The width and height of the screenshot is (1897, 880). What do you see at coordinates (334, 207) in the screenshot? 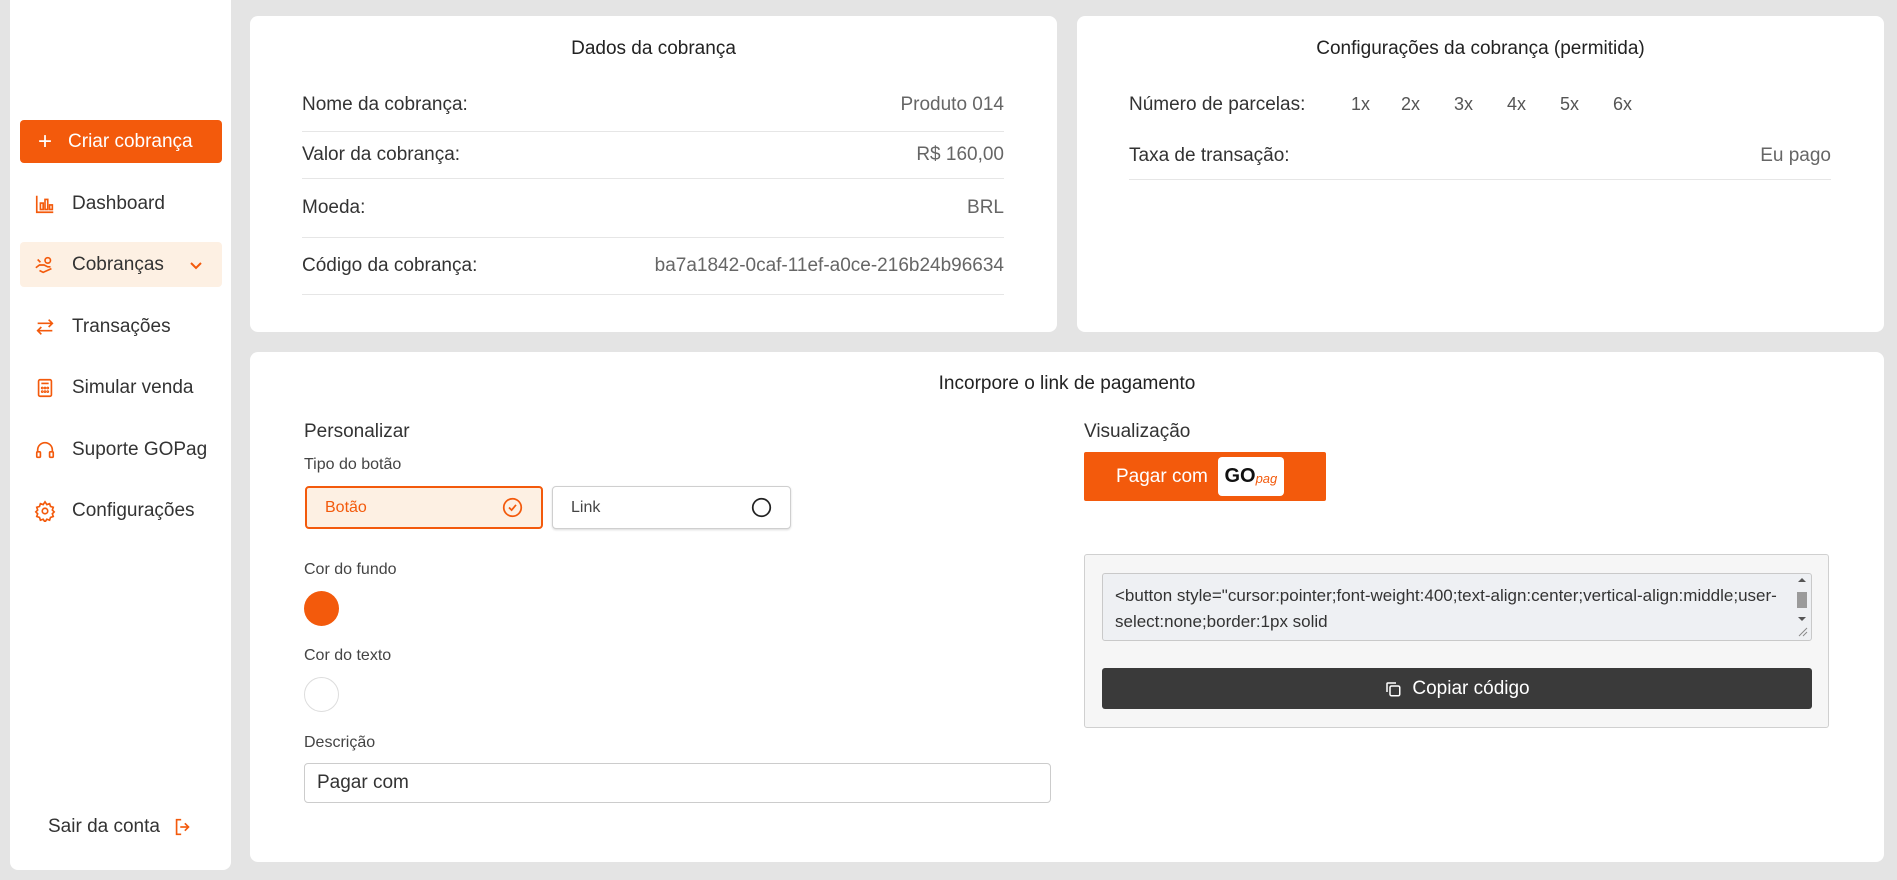
I see `row-label: Moeda:` at bounding box center [334, 207].